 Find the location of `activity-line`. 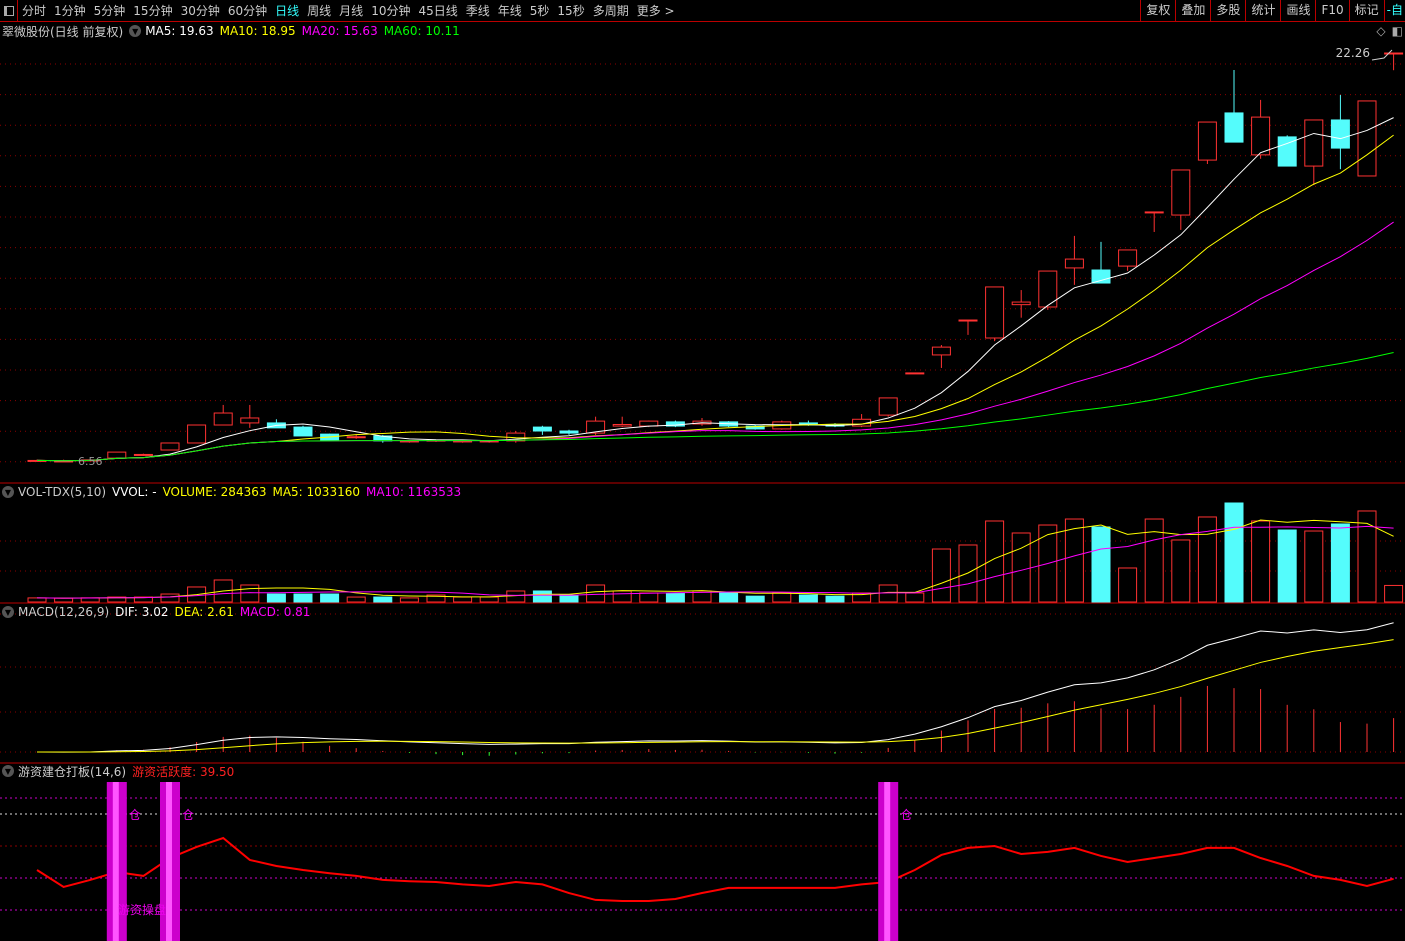

activity-line is located at coordinates (715, 869).